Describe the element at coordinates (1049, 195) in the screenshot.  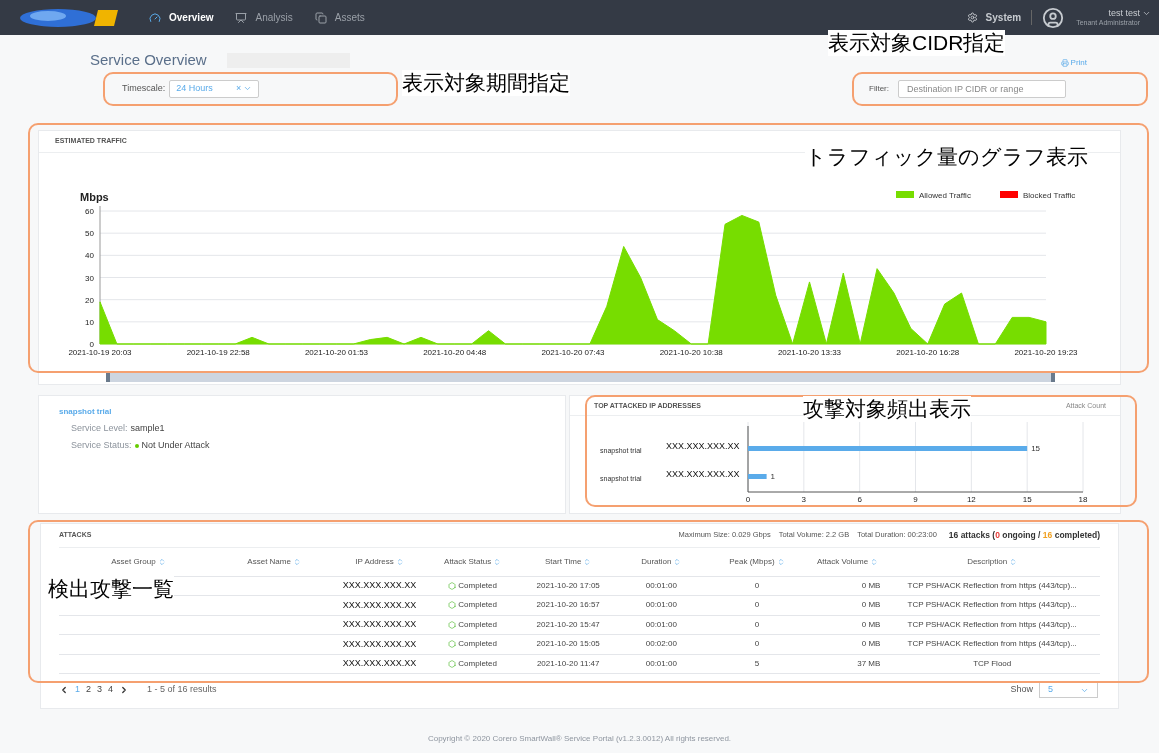
I see `legend-label: Blocked Traffic` at that location.